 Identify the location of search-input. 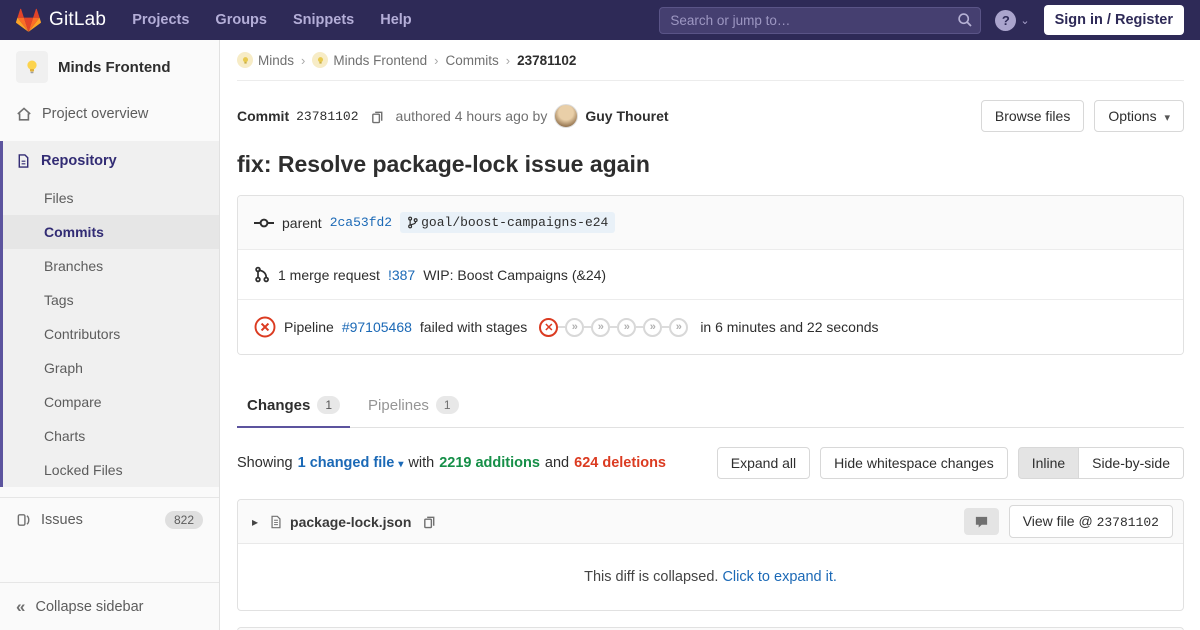
(820, 20).